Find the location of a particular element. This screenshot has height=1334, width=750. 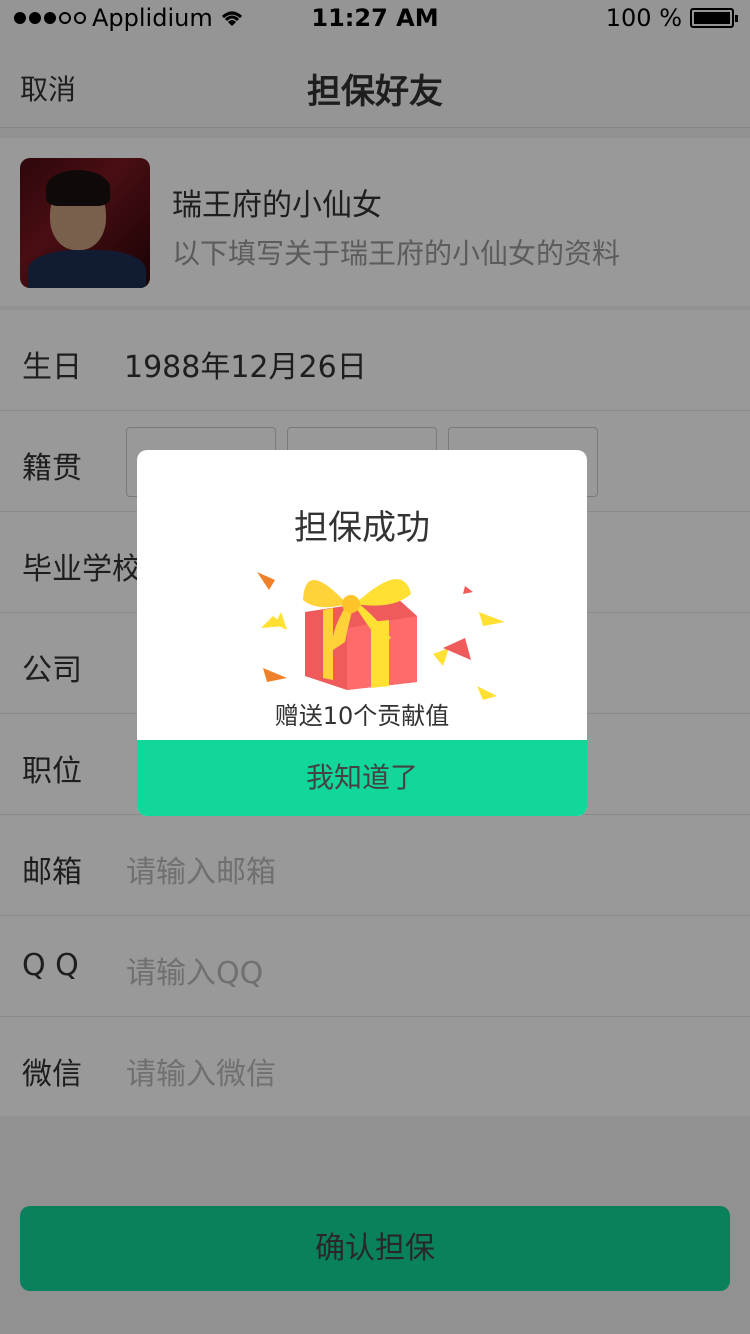

dialog-title: 担保成功 is located at coordinates (362, 528).